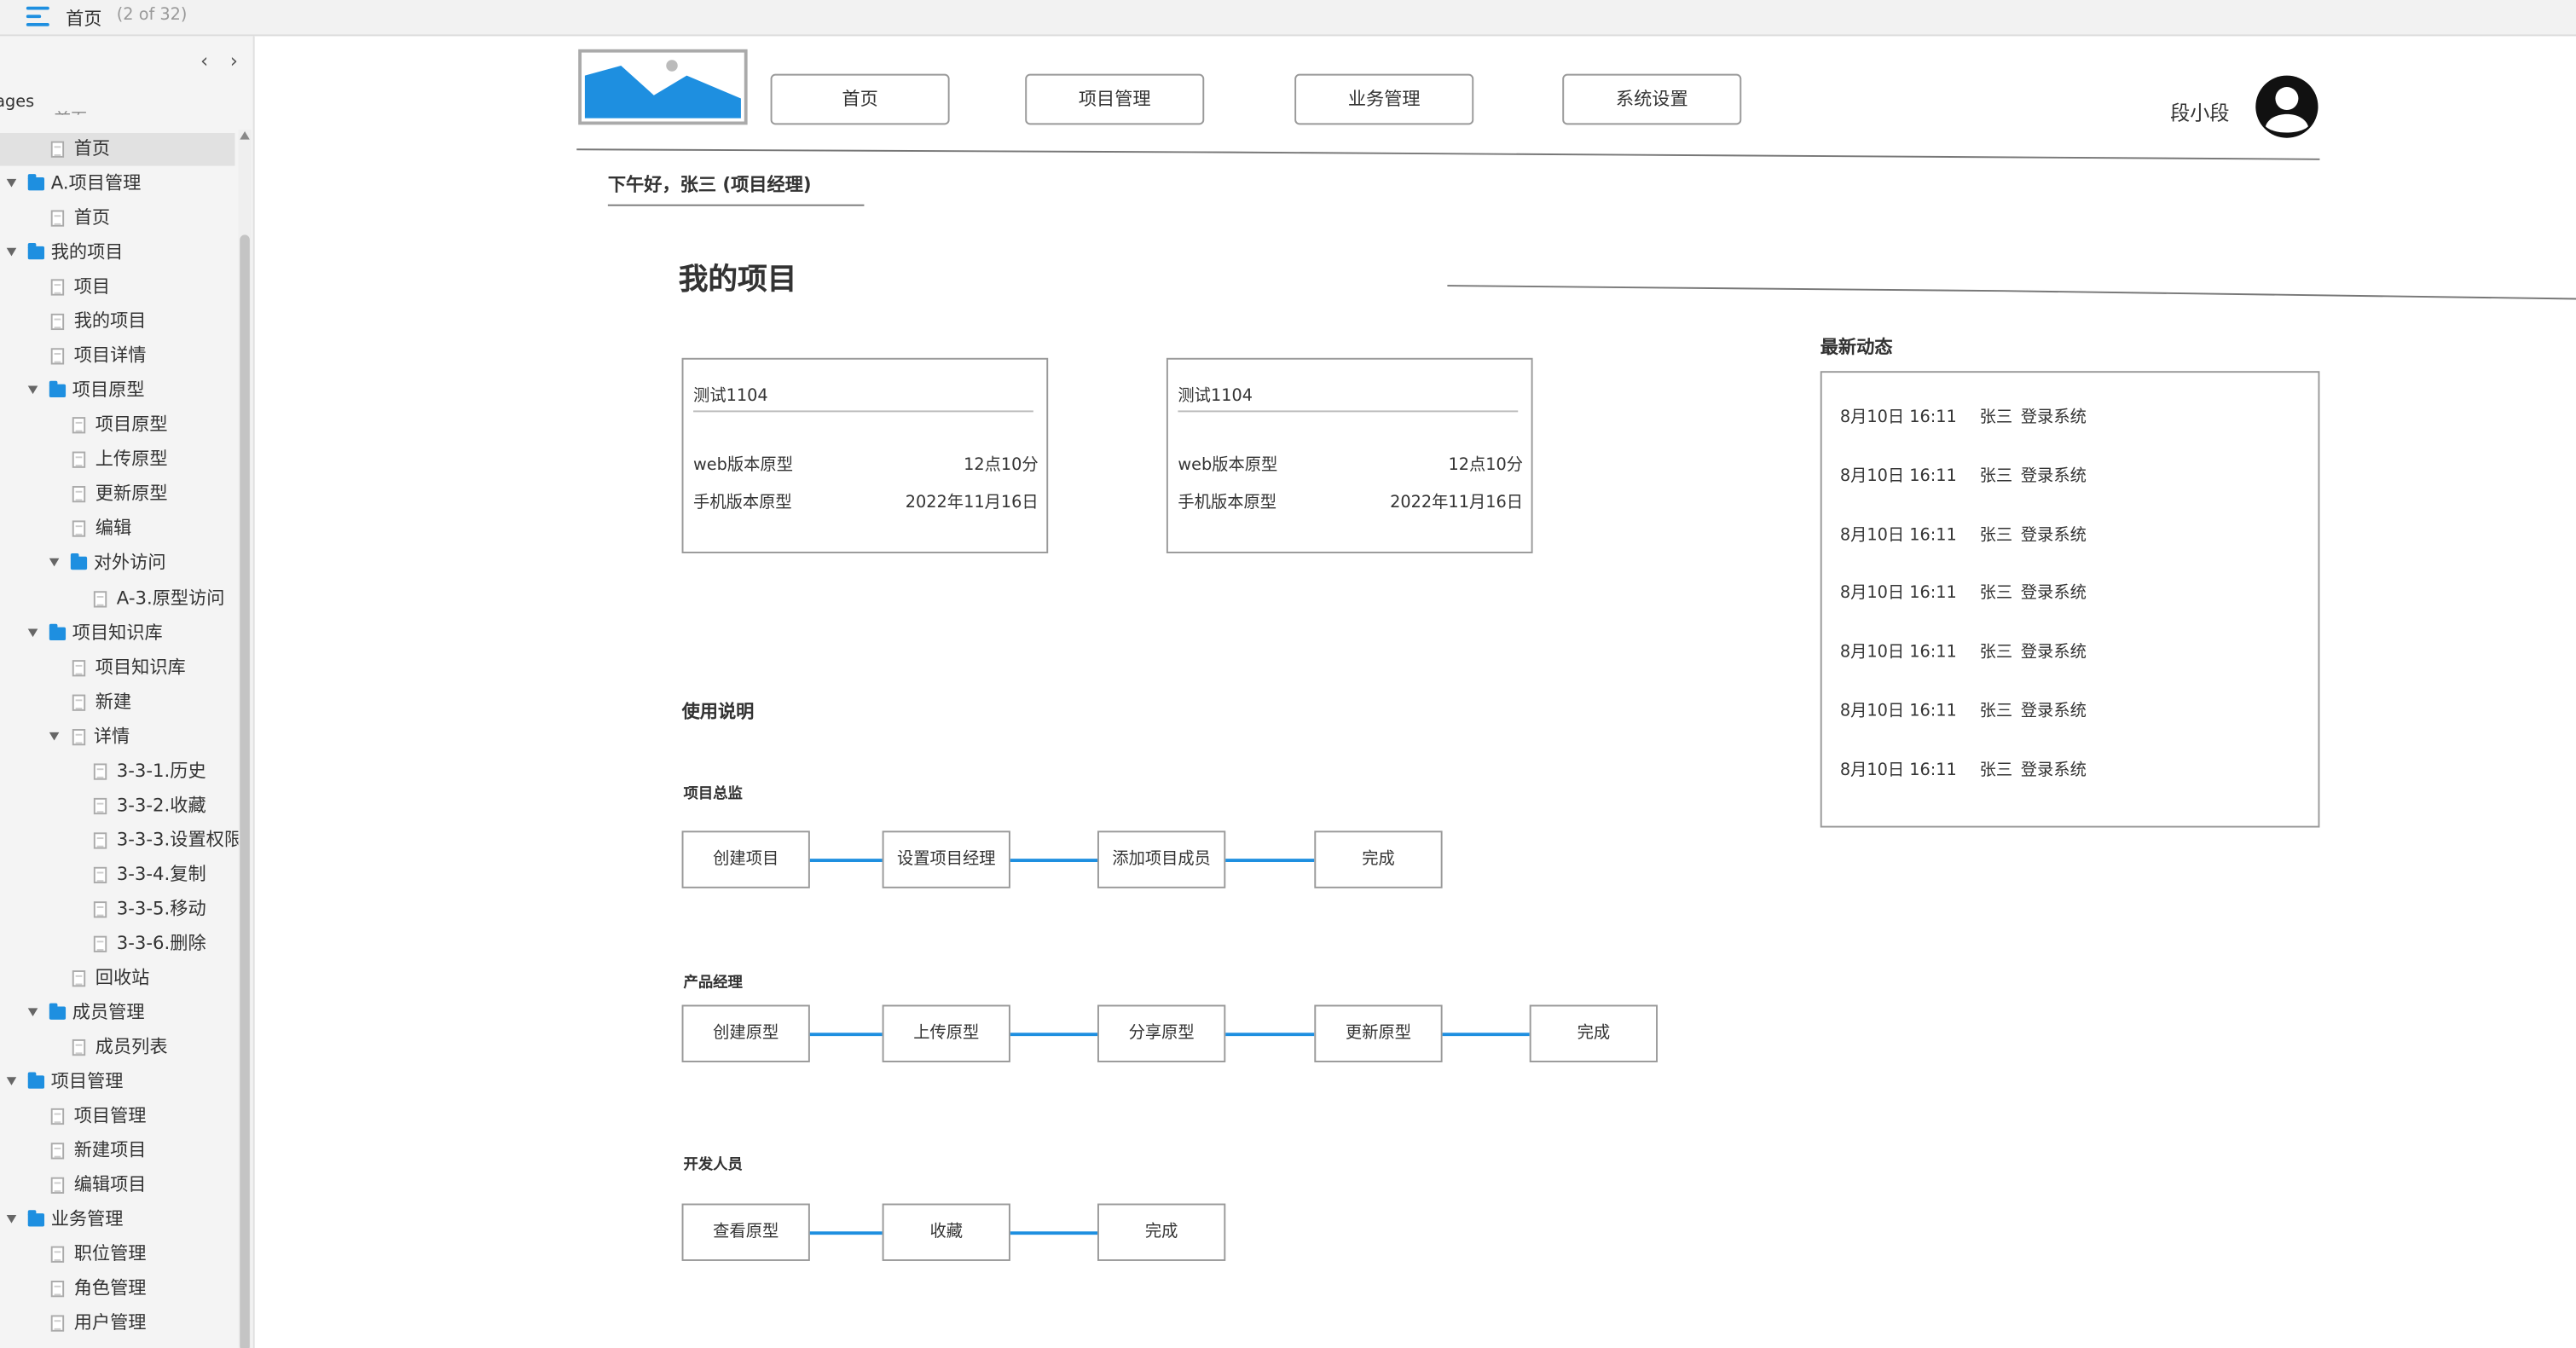  What do you see at coordinates (117, 944) in the screenshot?
I see `sidebar-item: 3-3-6.删除` at bounding box center [117, 944].